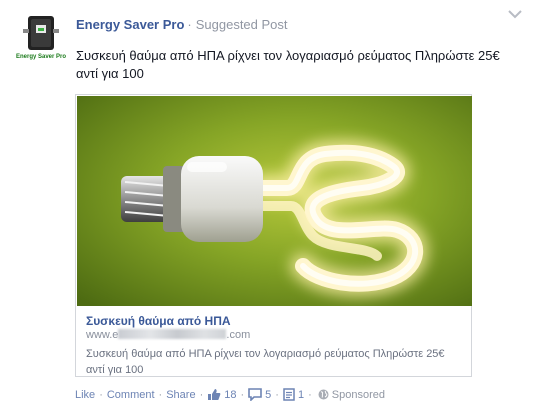 The width and height of the screenshot is (549, 420). I want to click on post-header: Energy Saver Pro · Suggested Post, so click(182, 24).